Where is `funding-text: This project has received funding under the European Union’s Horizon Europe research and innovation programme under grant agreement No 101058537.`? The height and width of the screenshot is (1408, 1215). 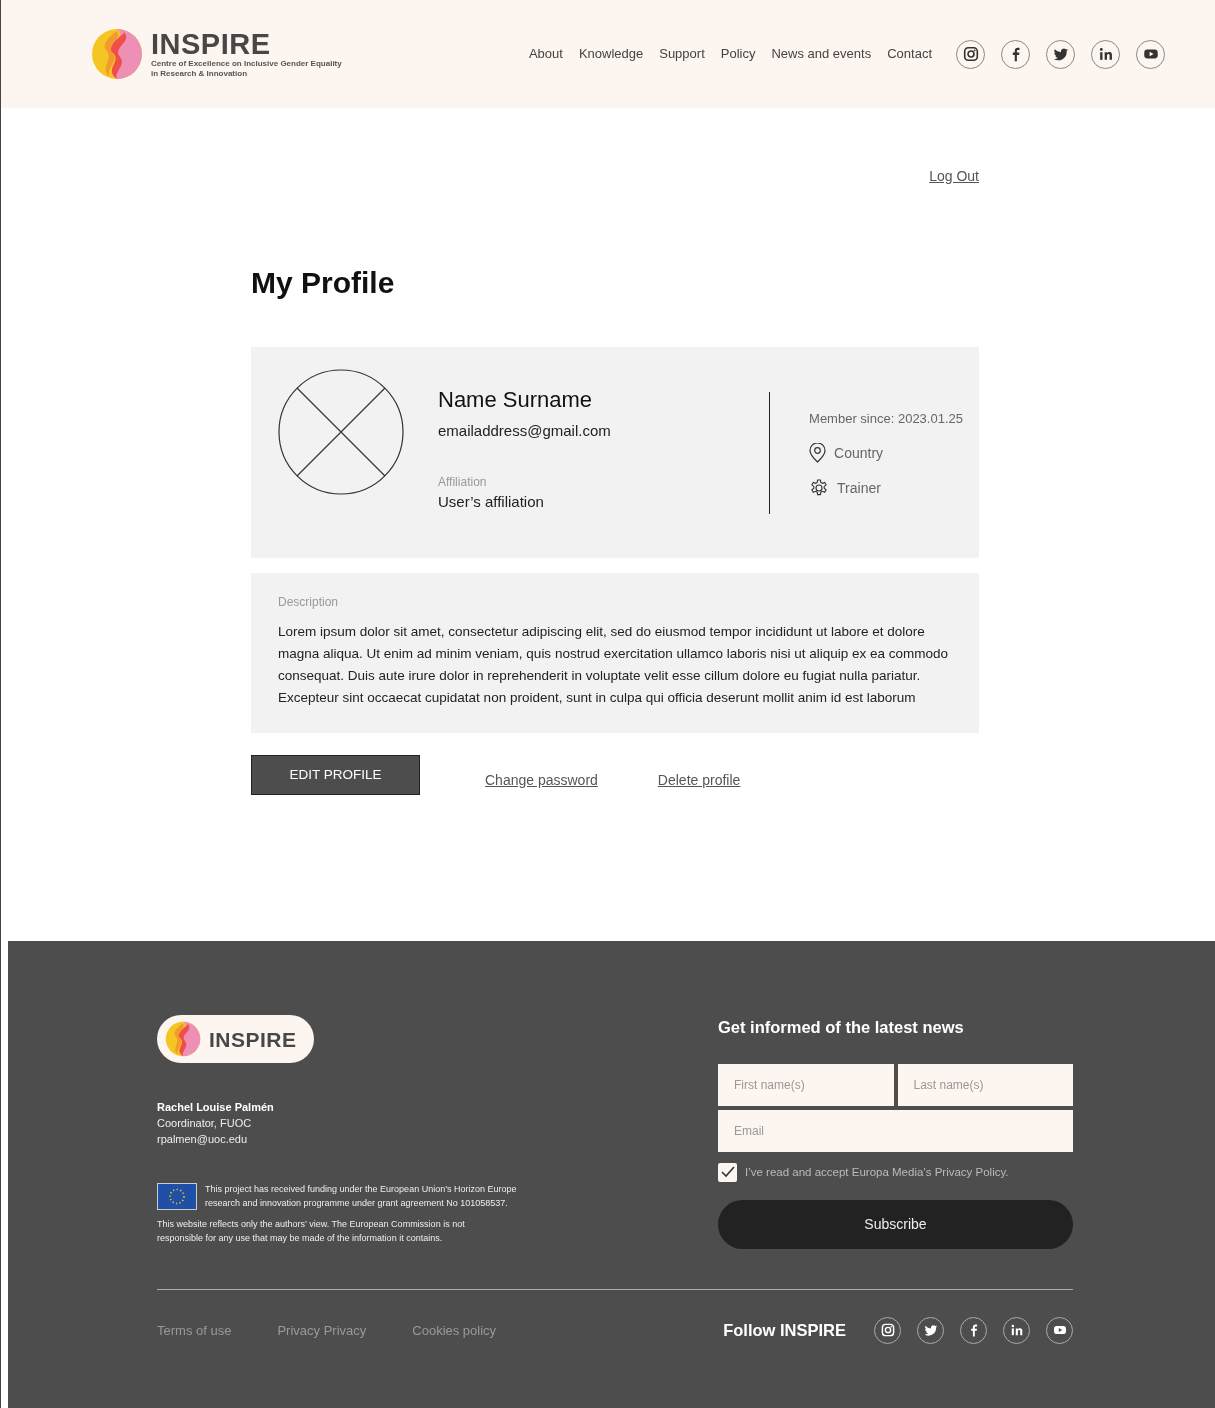 funding-text: This project has received funding under the European Union’s Horizon Europe research and innovation programme under grant agreement No 101058537. is located at coordinates (361, 1196).